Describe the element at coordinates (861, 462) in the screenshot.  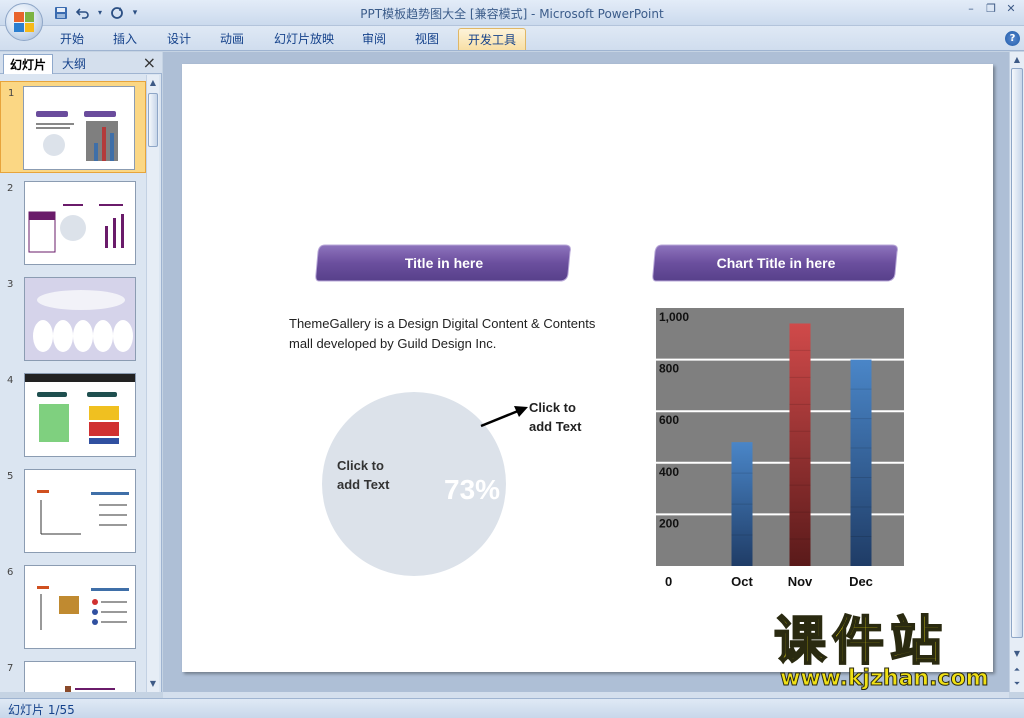
I see `bar-dec` at that location.